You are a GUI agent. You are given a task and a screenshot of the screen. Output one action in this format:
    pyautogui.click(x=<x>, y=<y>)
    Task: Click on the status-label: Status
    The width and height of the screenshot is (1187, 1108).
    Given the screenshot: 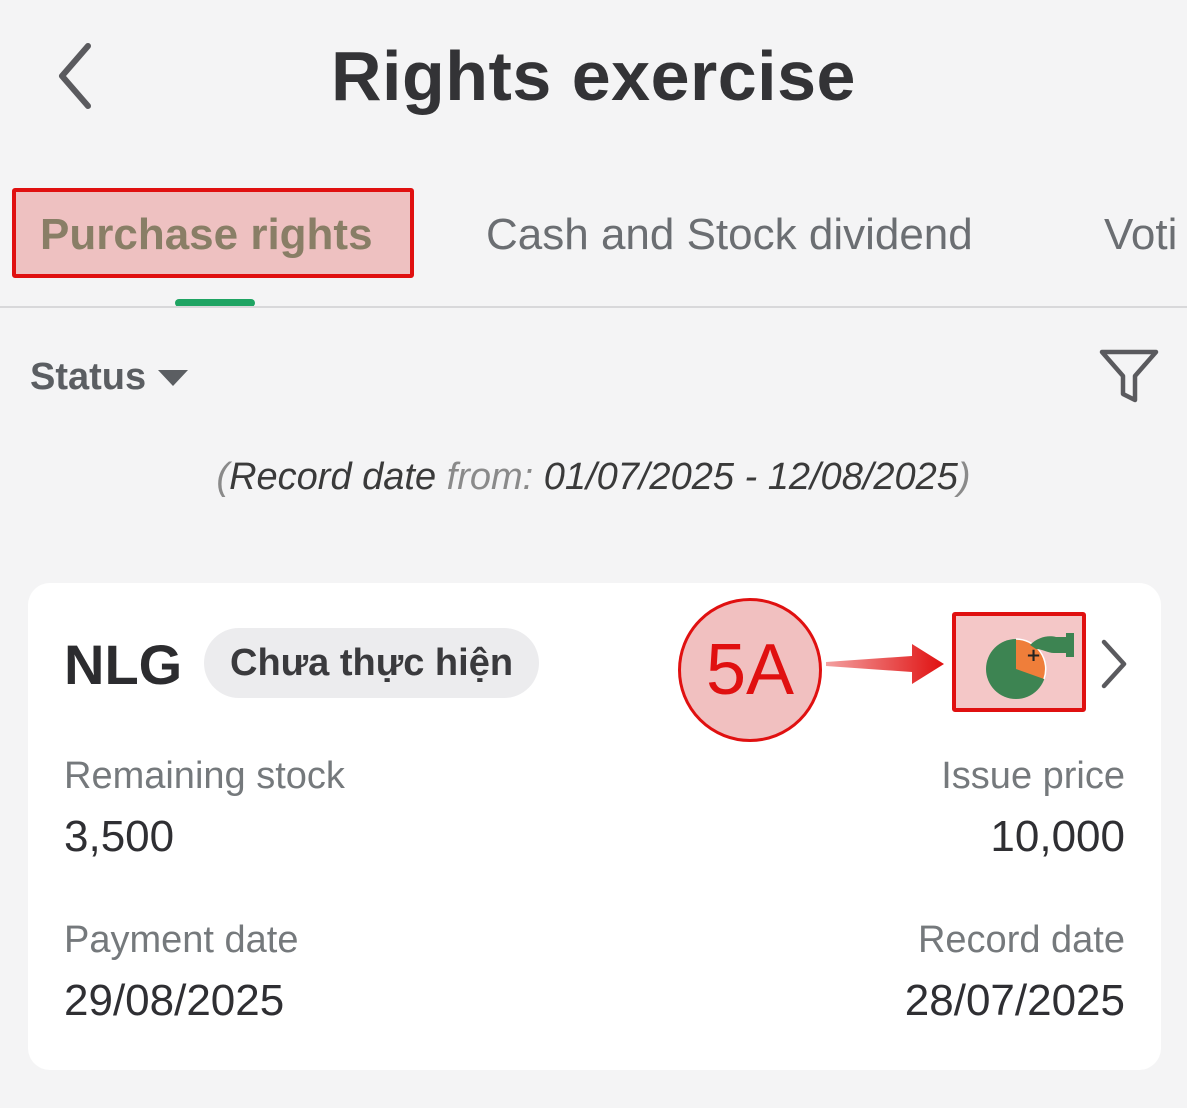 What is the action you would take?
    pyautogui.click(x=88, y=377)
    